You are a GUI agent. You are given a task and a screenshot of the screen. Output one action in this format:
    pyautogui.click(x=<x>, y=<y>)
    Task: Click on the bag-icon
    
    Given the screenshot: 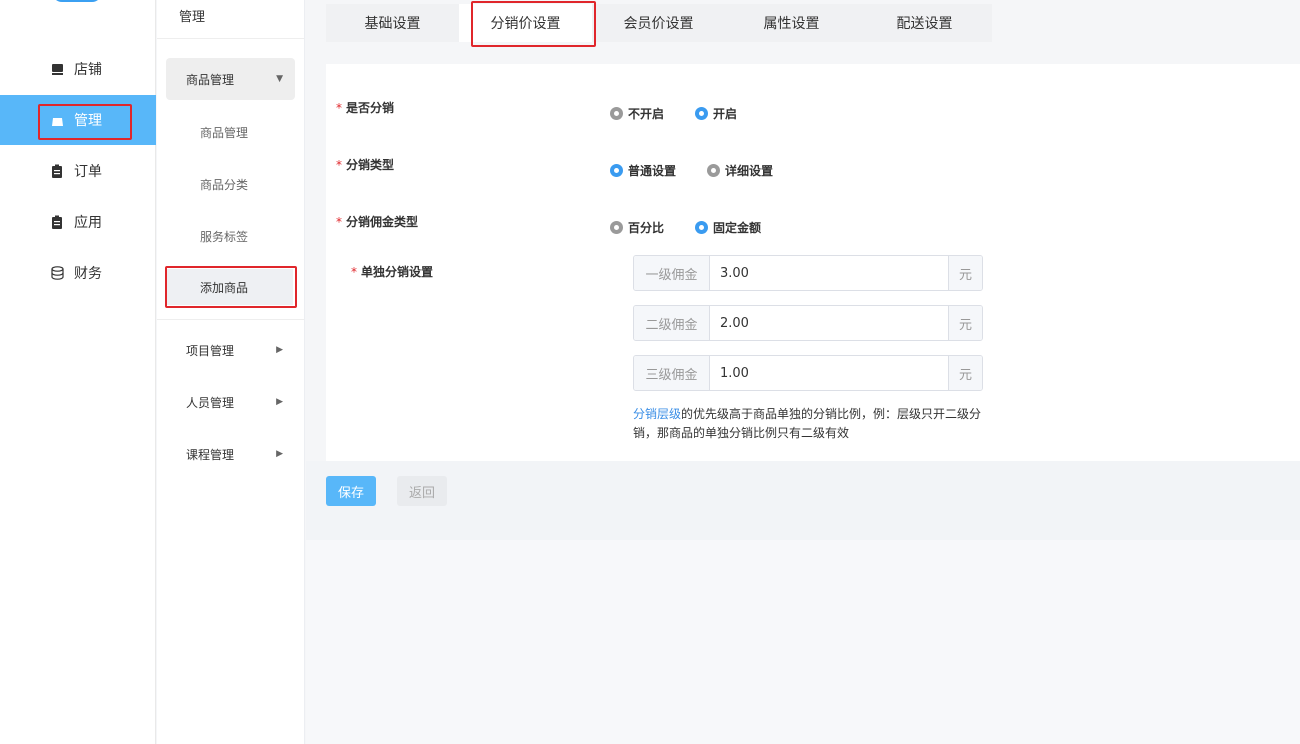 What is the action you would take?
    pyautogui.click(x=57, y=120)
    